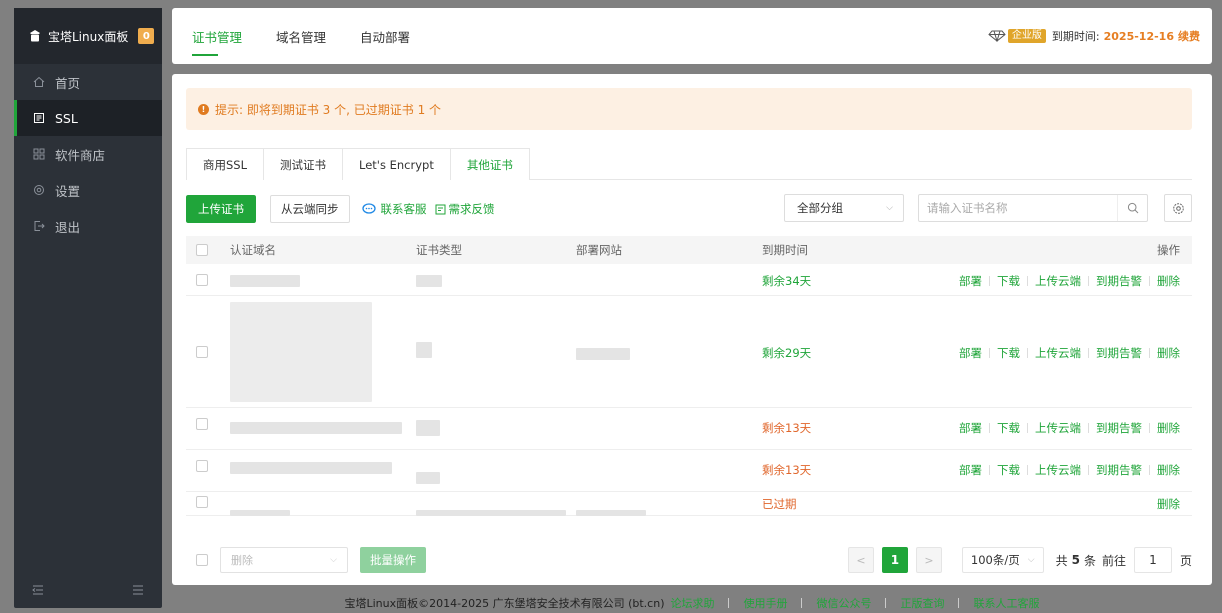 The width and height of the screenshot is (1222, 613). What do you see at coordinates (489, 164) in the screenshot?
I see `tab-other-cert: 其他证书` at bounding box center [489, 164].